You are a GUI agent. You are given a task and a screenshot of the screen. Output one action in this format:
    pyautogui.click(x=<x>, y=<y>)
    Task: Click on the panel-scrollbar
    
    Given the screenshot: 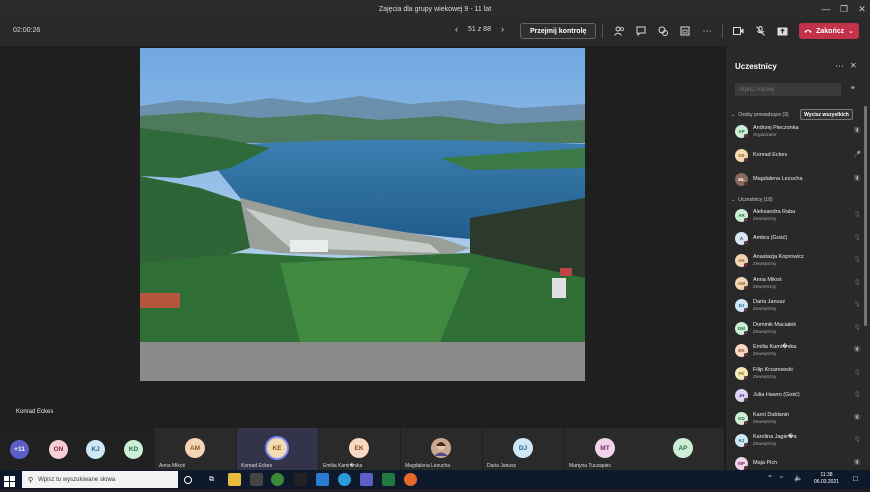 What is the action you would take?
    pyautogui.click(x=865, y=216)
    